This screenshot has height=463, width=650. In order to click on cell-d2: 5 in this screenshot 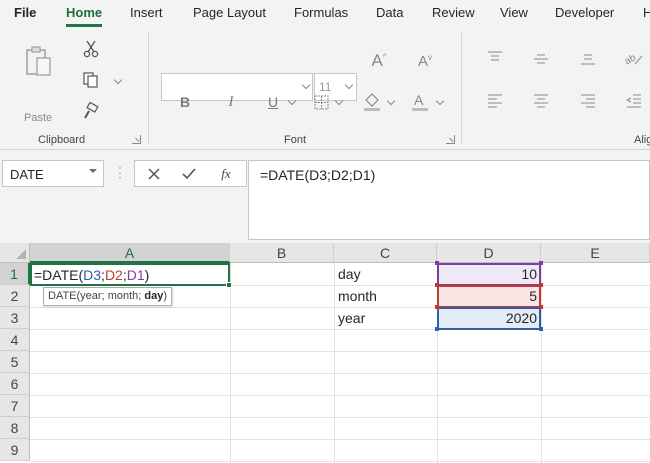, I will do `click(488, 296)`.